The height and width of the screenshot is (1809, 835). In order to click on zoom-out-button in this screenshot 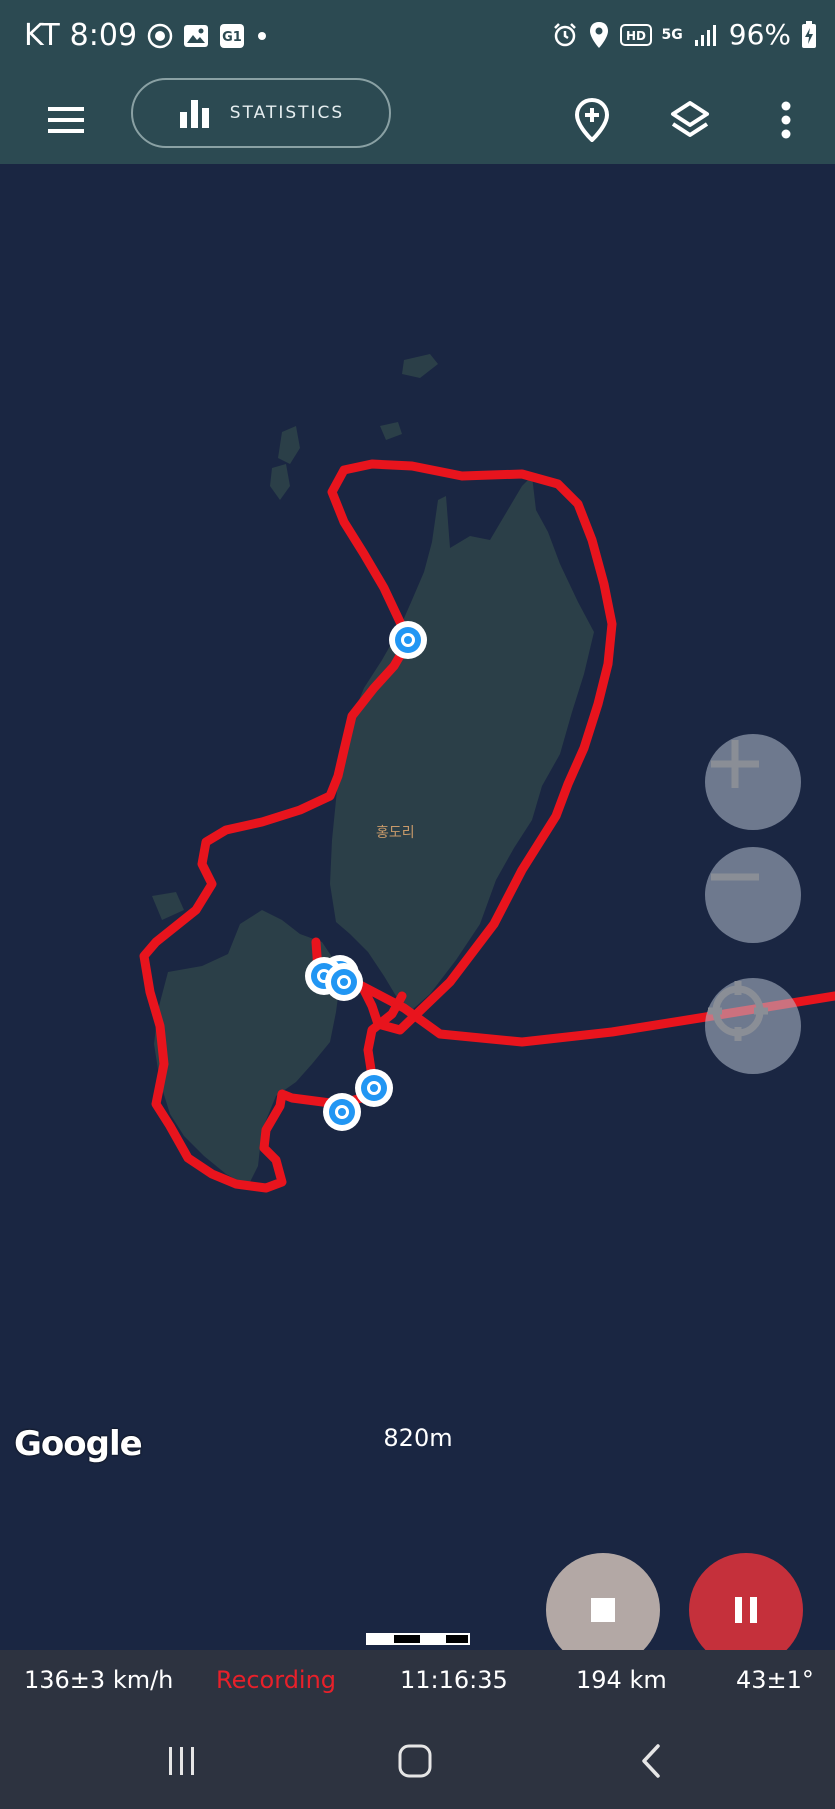, I will do `click(753, 895)`.